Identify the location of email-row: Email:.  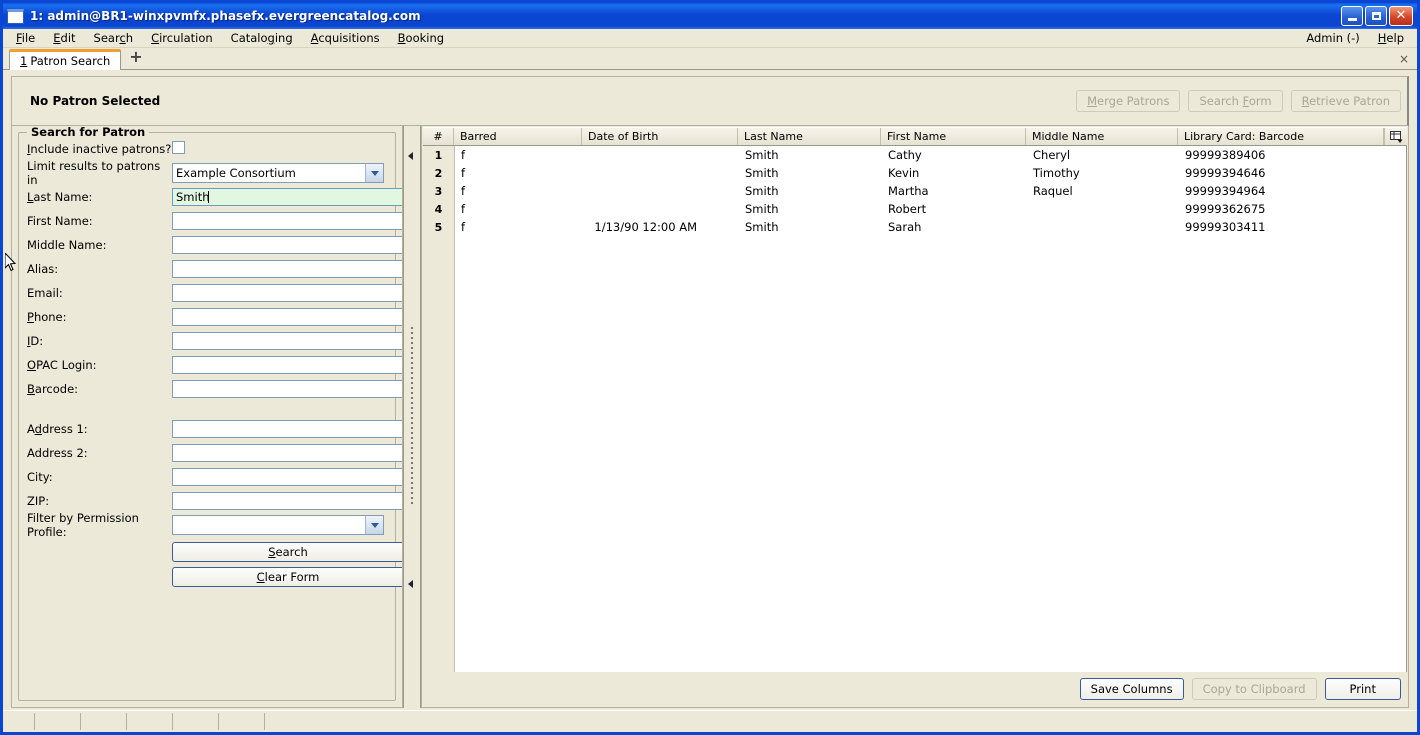
(214, 293).